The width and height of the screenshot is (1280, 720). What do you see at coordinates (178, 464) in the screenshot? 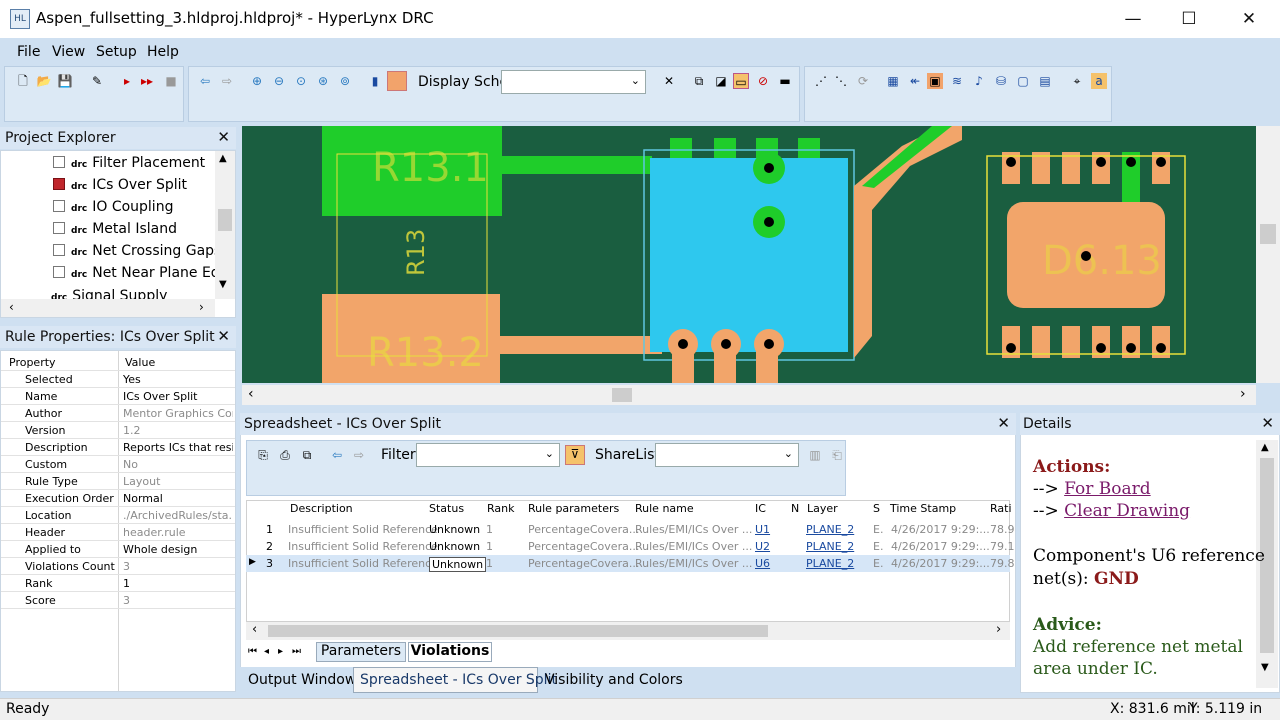
I see `property-value: No` at bounding box center [178, 464].